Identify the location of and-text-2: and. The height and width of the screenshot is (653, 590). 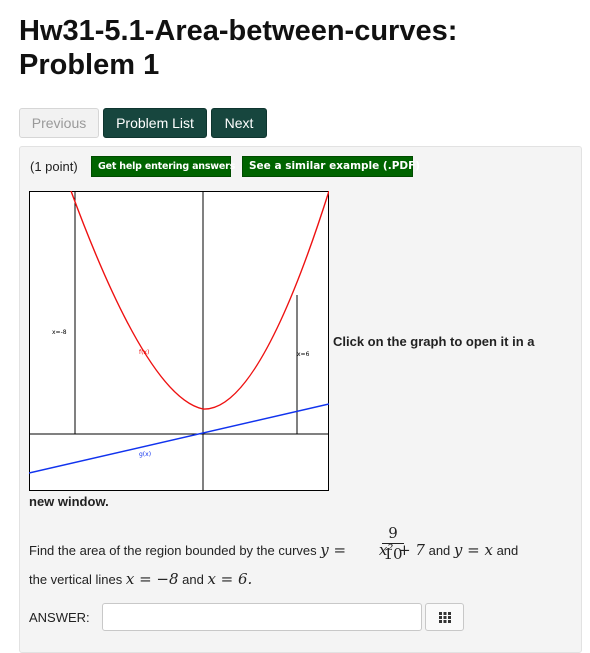
(505, 550).